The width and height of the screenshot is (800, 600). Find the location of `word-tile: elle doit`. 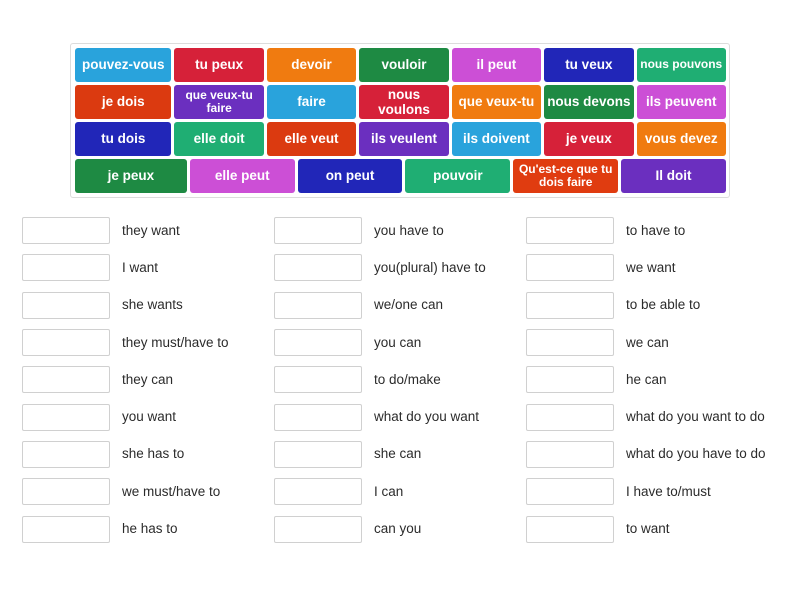

word-tile: elle doit is located at coordinates (219, 139).